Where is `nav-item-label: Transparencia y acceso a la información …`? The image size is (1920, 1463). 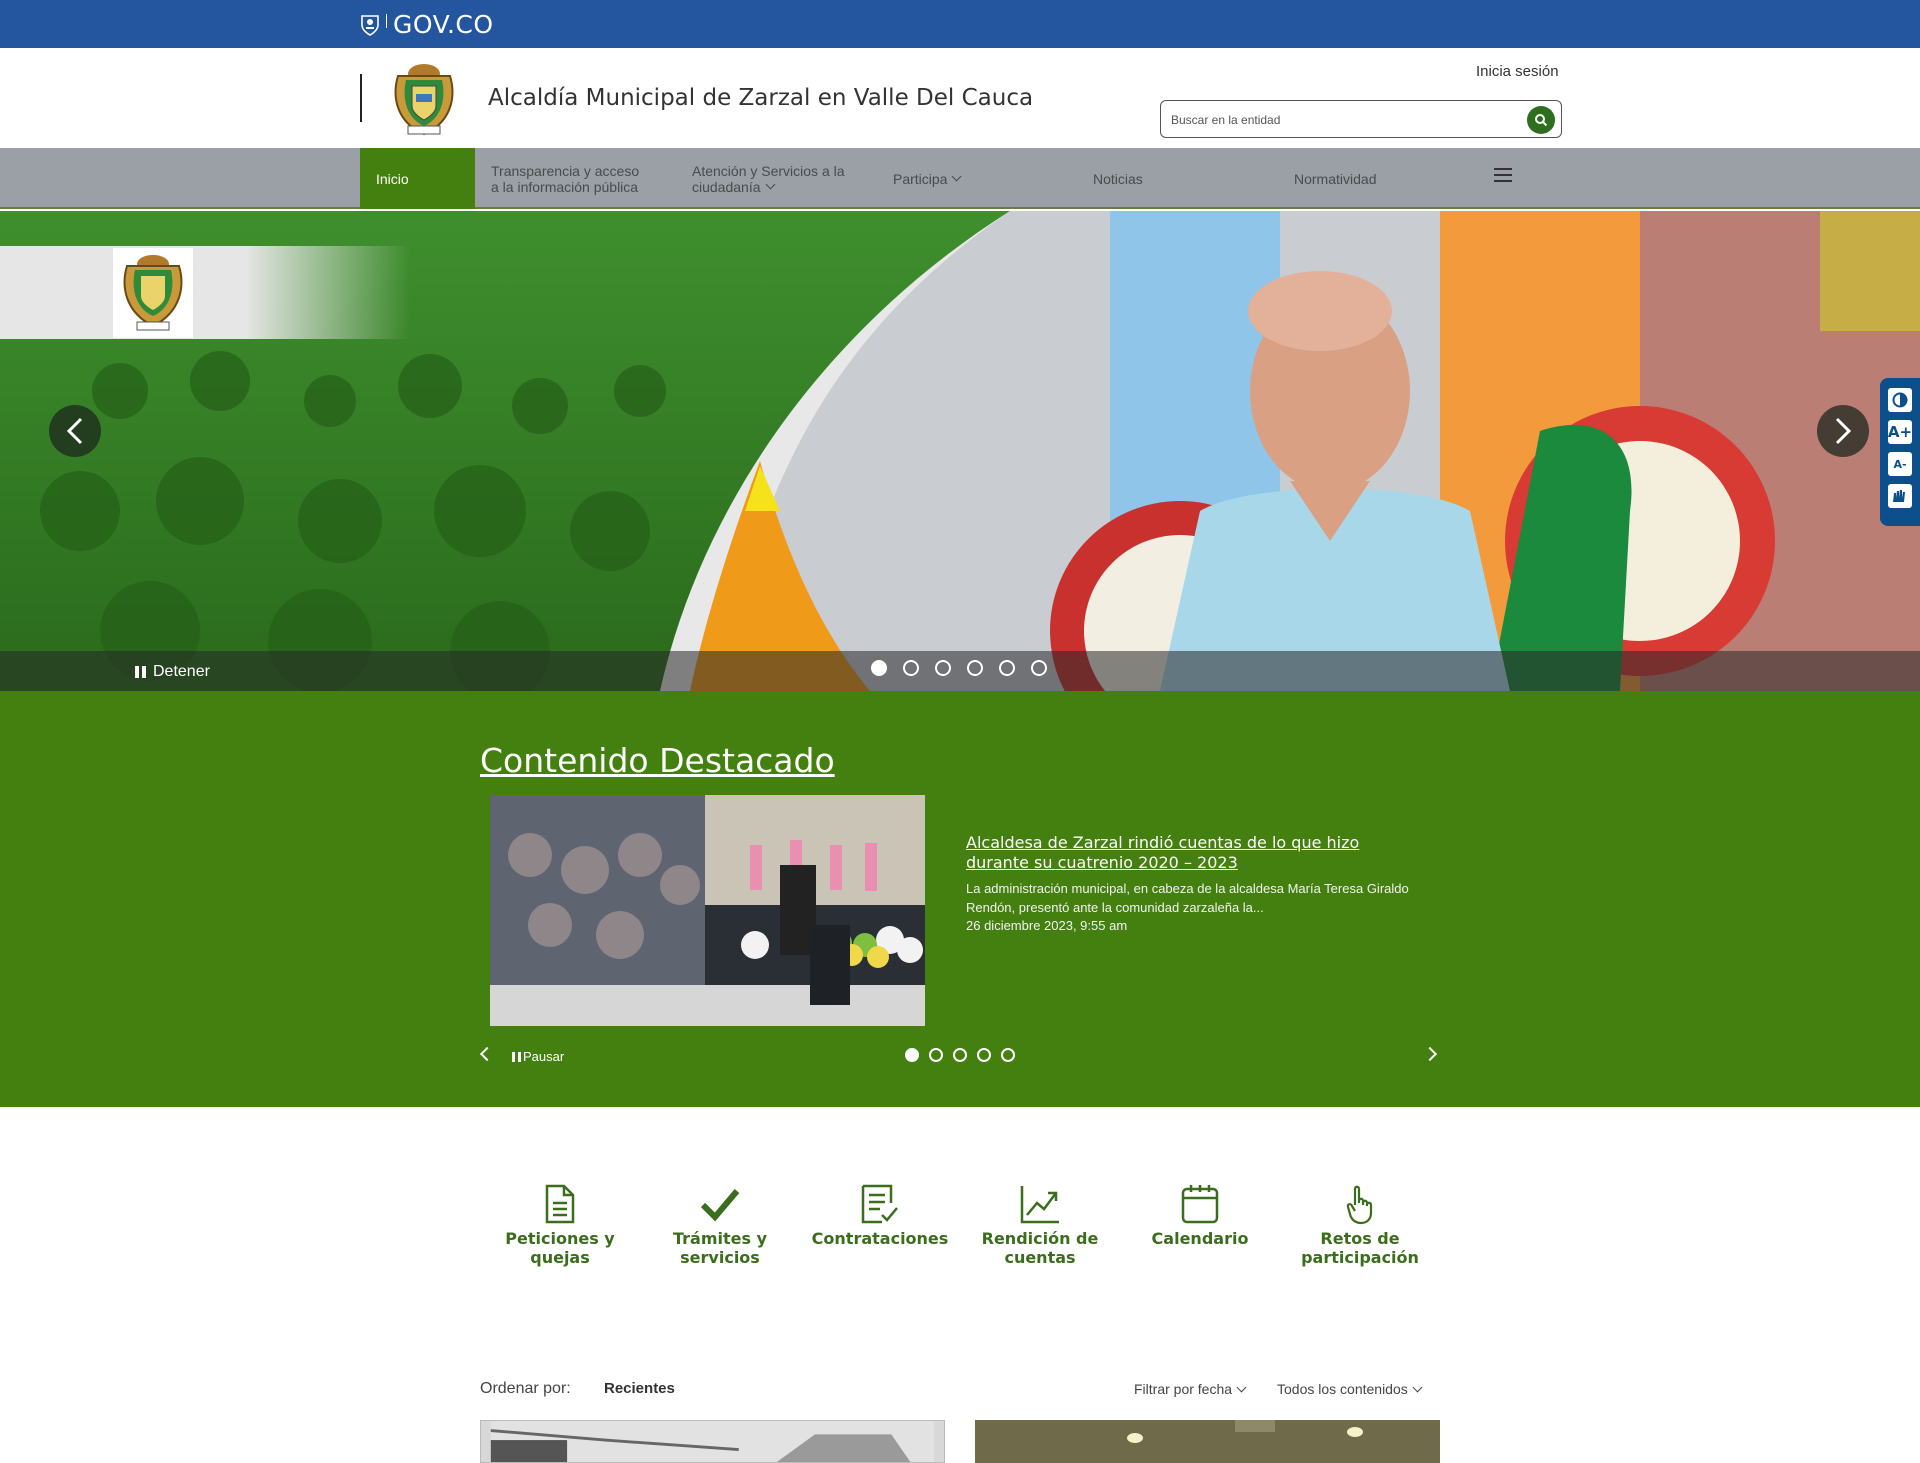 nav-item-label: Transparencia y acceso a la información … is located at coordinates (565, 179).